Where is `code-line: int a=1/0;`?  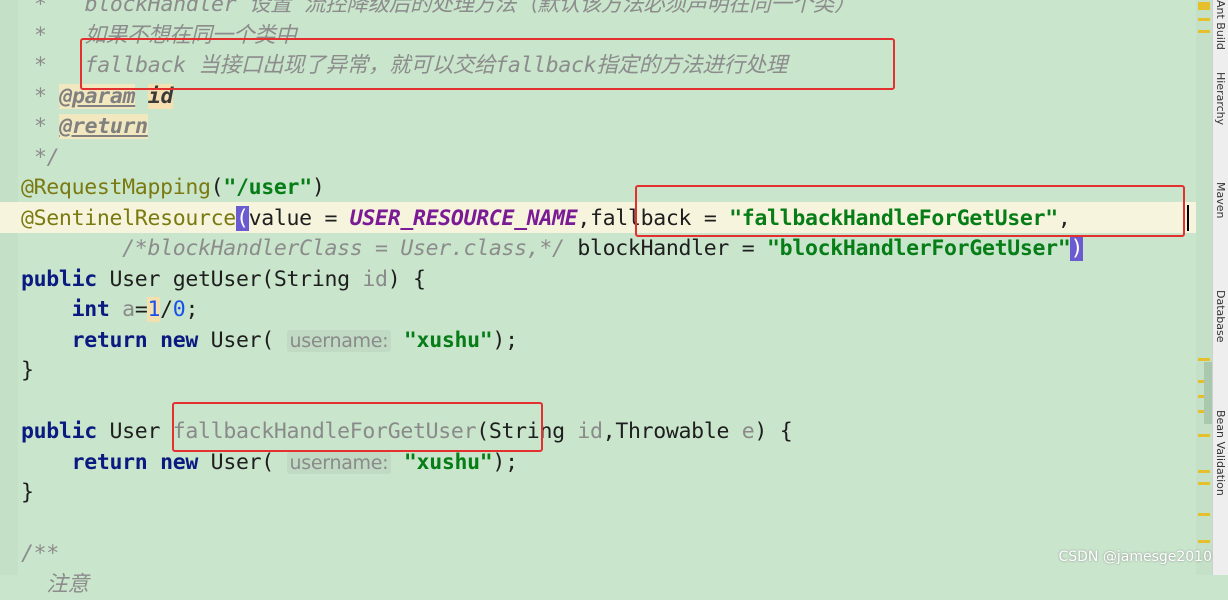 code-line: int a=1/0; is located at coordinates (109, 310).